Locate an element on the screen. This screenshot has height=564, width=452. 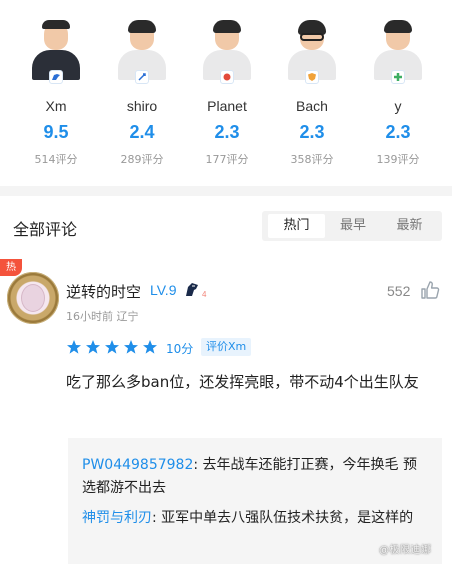
team-horse-icon is located at coordinates (192, 289).